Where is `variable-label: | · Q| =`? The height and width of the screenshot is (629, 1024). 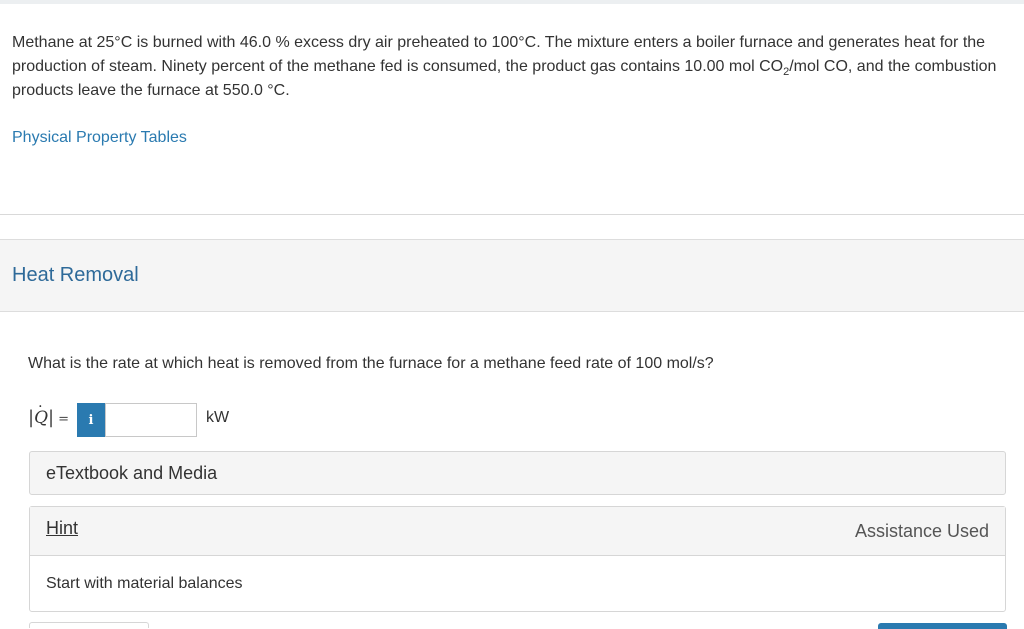 variable-label: | · Q| = is located at coordinates (48, 413).